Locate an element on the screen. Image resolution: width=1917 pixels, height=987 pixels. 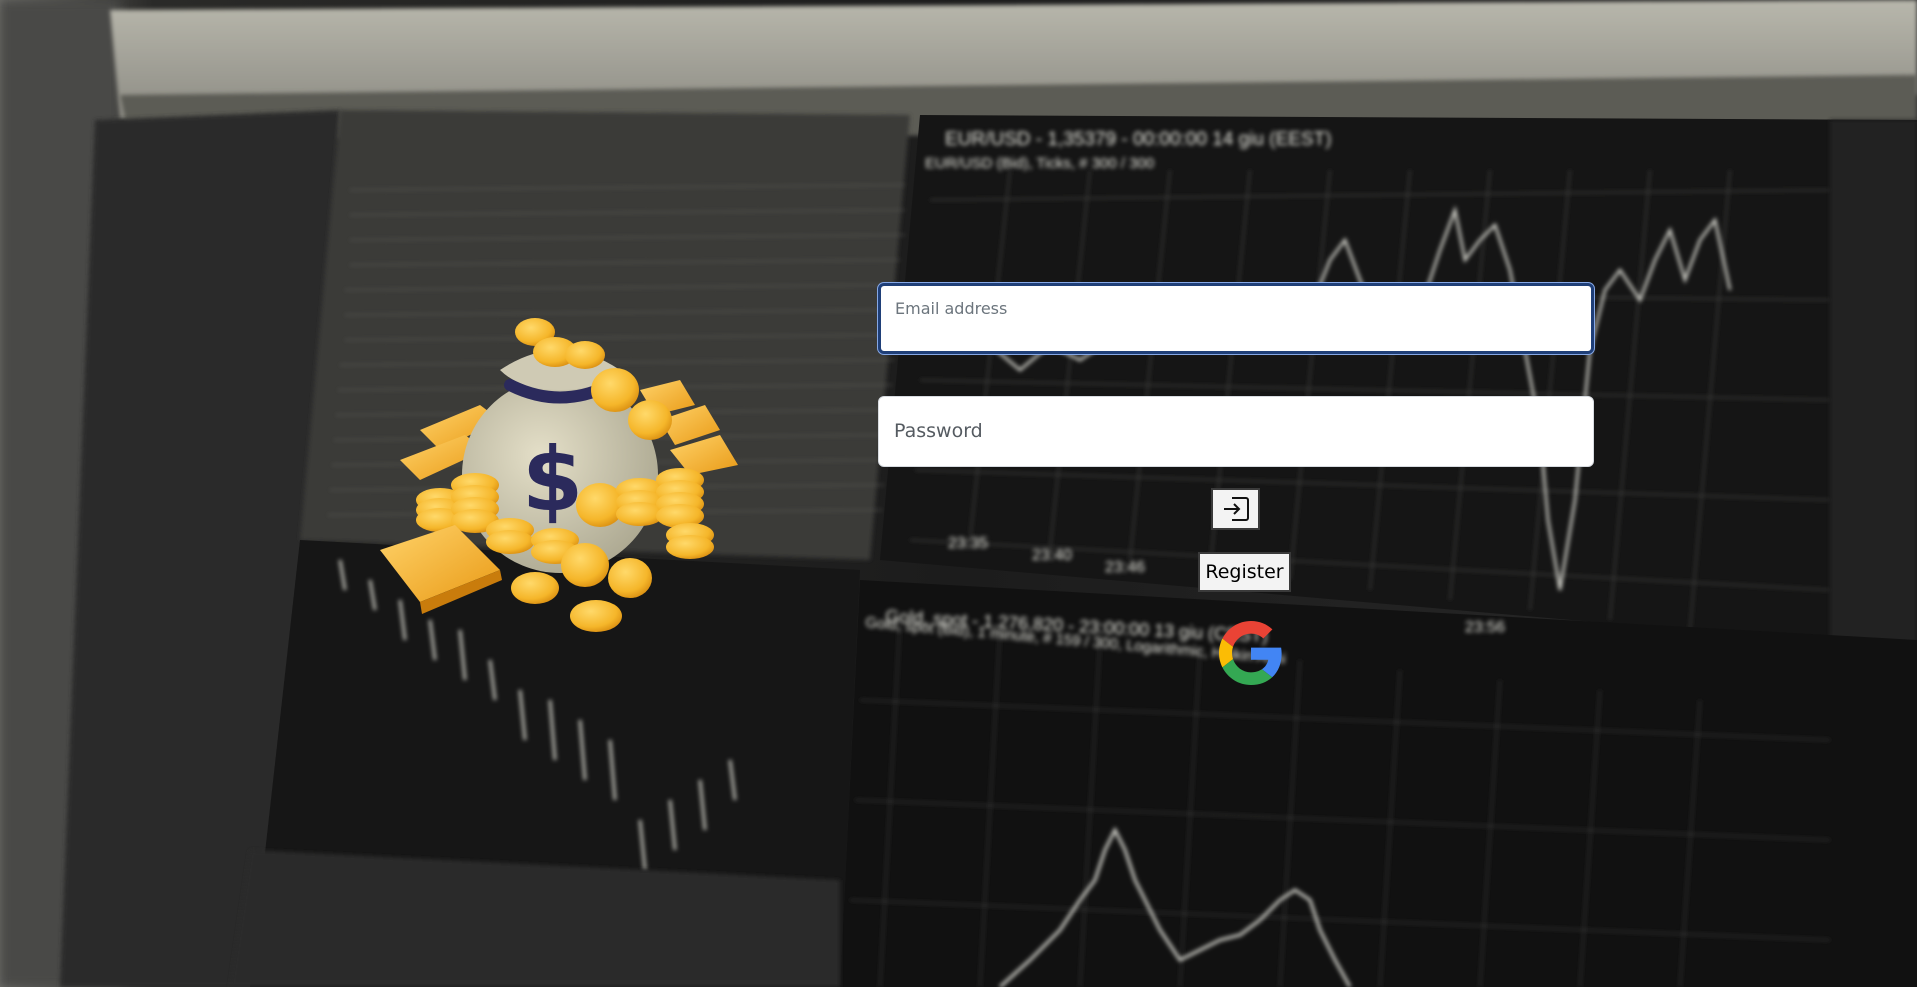
google-icon is located at coordinates (1251, 653).